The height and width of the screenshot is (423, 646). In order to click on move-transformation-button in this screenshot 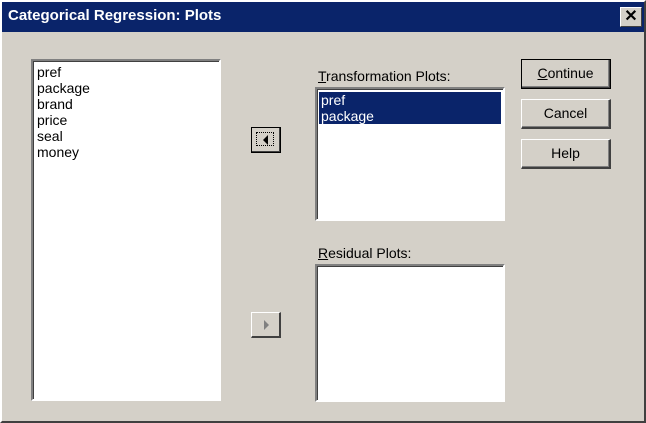, I will do `click(266, 140)`.